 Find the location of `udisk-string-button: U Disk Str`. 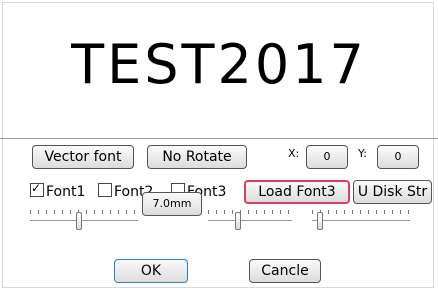

udisk-string-button: U Disk Str is located at coordinates (392, 192).